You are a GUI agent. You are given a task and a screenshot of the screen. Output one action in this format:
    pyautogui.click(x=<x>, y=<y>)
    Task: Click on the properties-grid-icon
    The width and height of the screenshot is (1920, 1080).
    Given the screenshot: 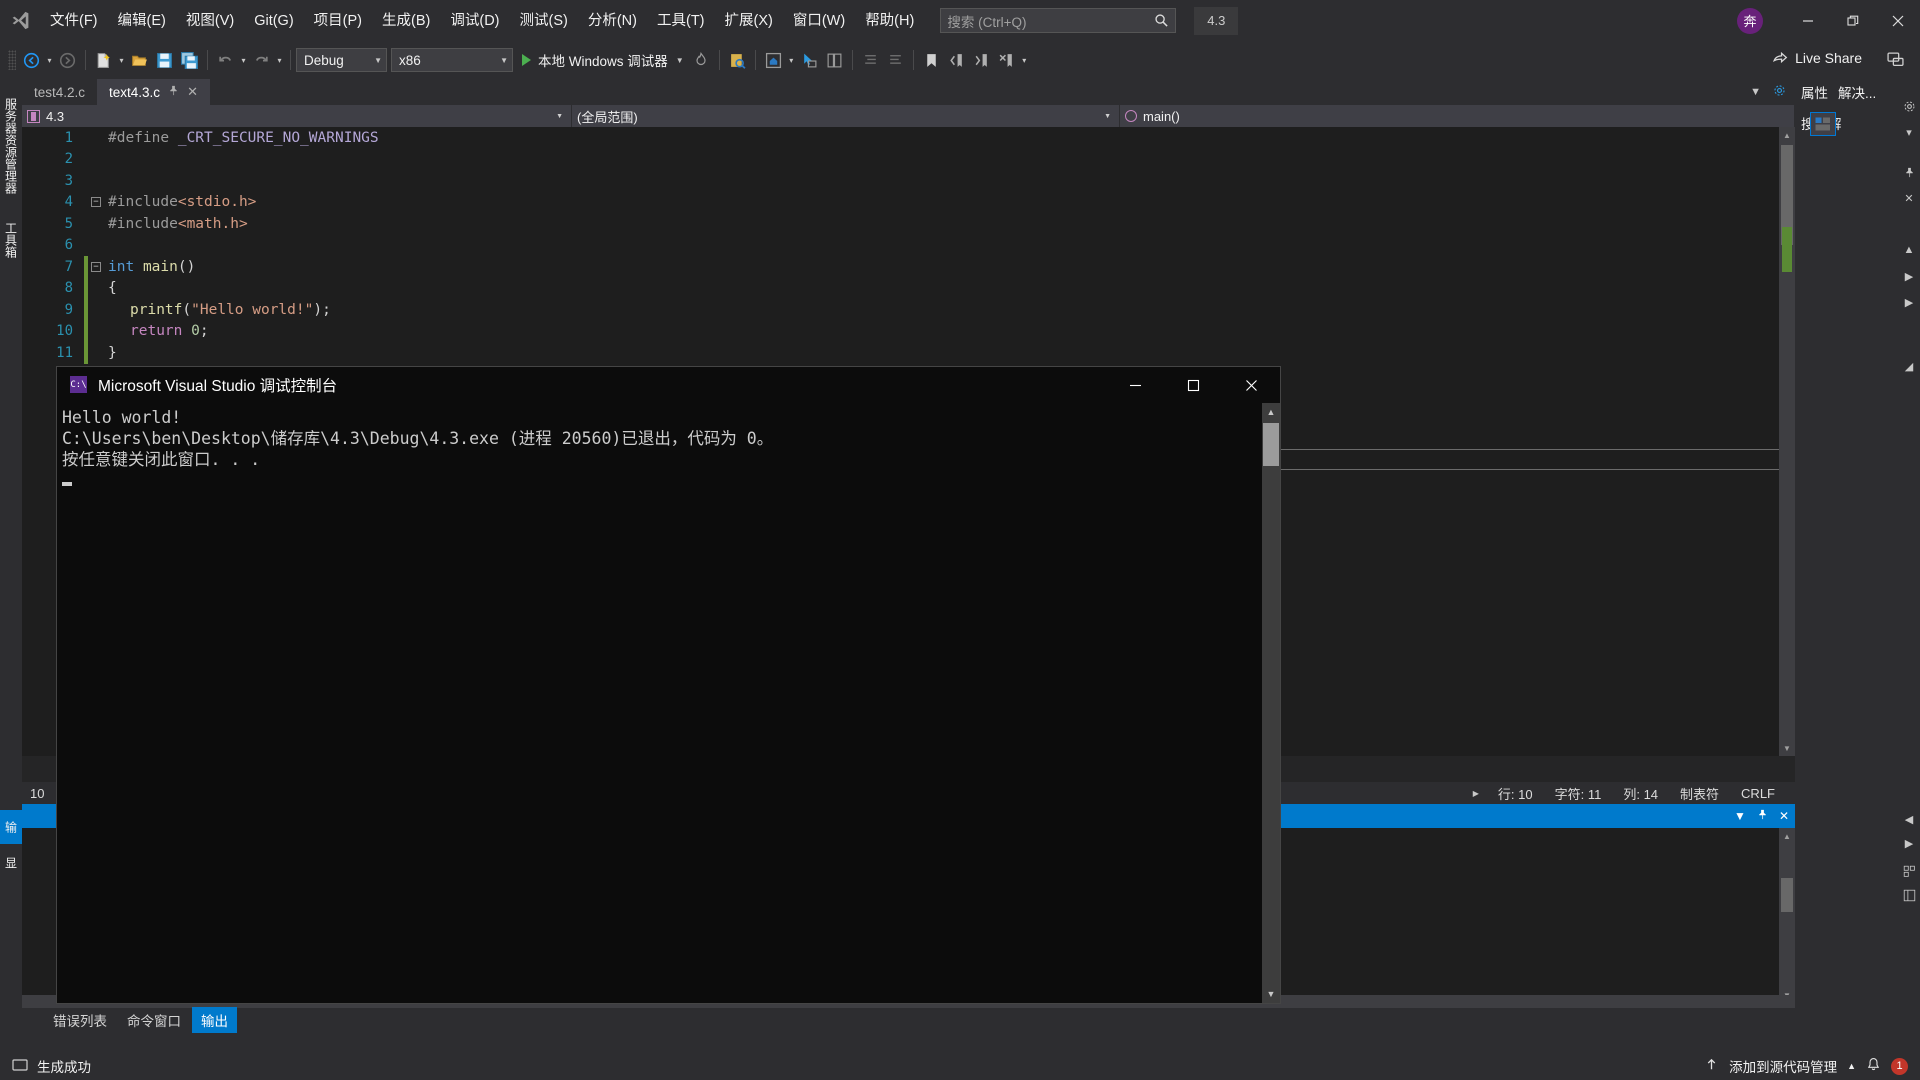 What is the action you would take?
    pyautogui.click(x=1909, y=895)
    